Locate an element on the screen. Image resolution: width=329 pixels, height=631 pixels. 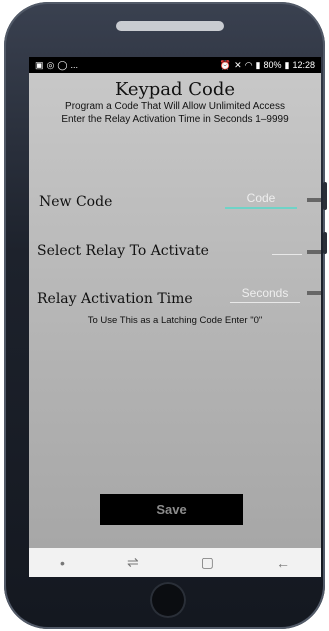
whatsapp-icon: ◯ is located at coordinates (62, 64).